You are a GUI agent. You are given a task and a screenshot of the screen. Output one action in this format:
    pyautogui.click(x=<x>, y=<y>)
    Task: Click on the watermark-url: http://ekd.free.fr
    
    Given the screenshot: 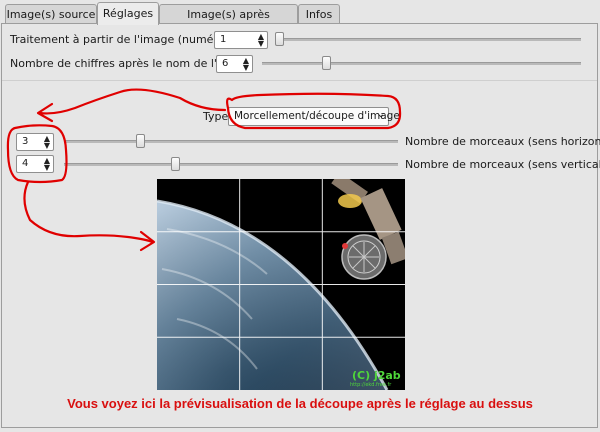 What is the action you would take?
    pyautogui.click(x=371, y=385)
    